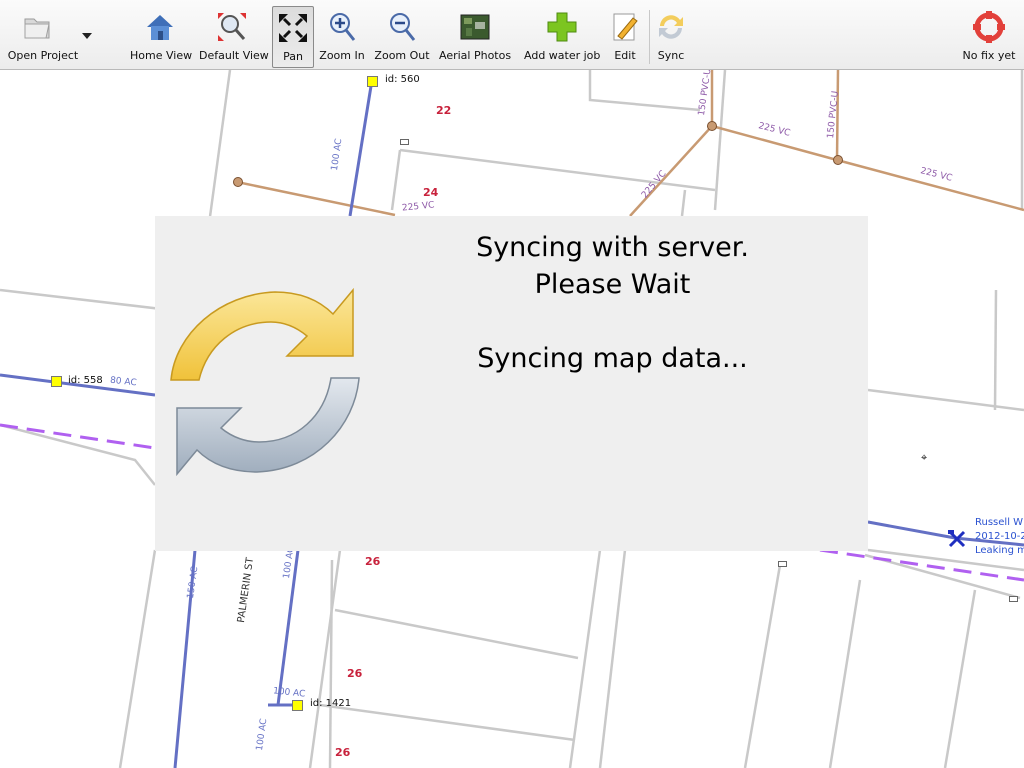 The height and width of the screenshot is (768, 1024). What do you see at coordinates (43, 55) in the screenshot?
I see `open-project-label: Open Project` at bounding box center [43, 55].